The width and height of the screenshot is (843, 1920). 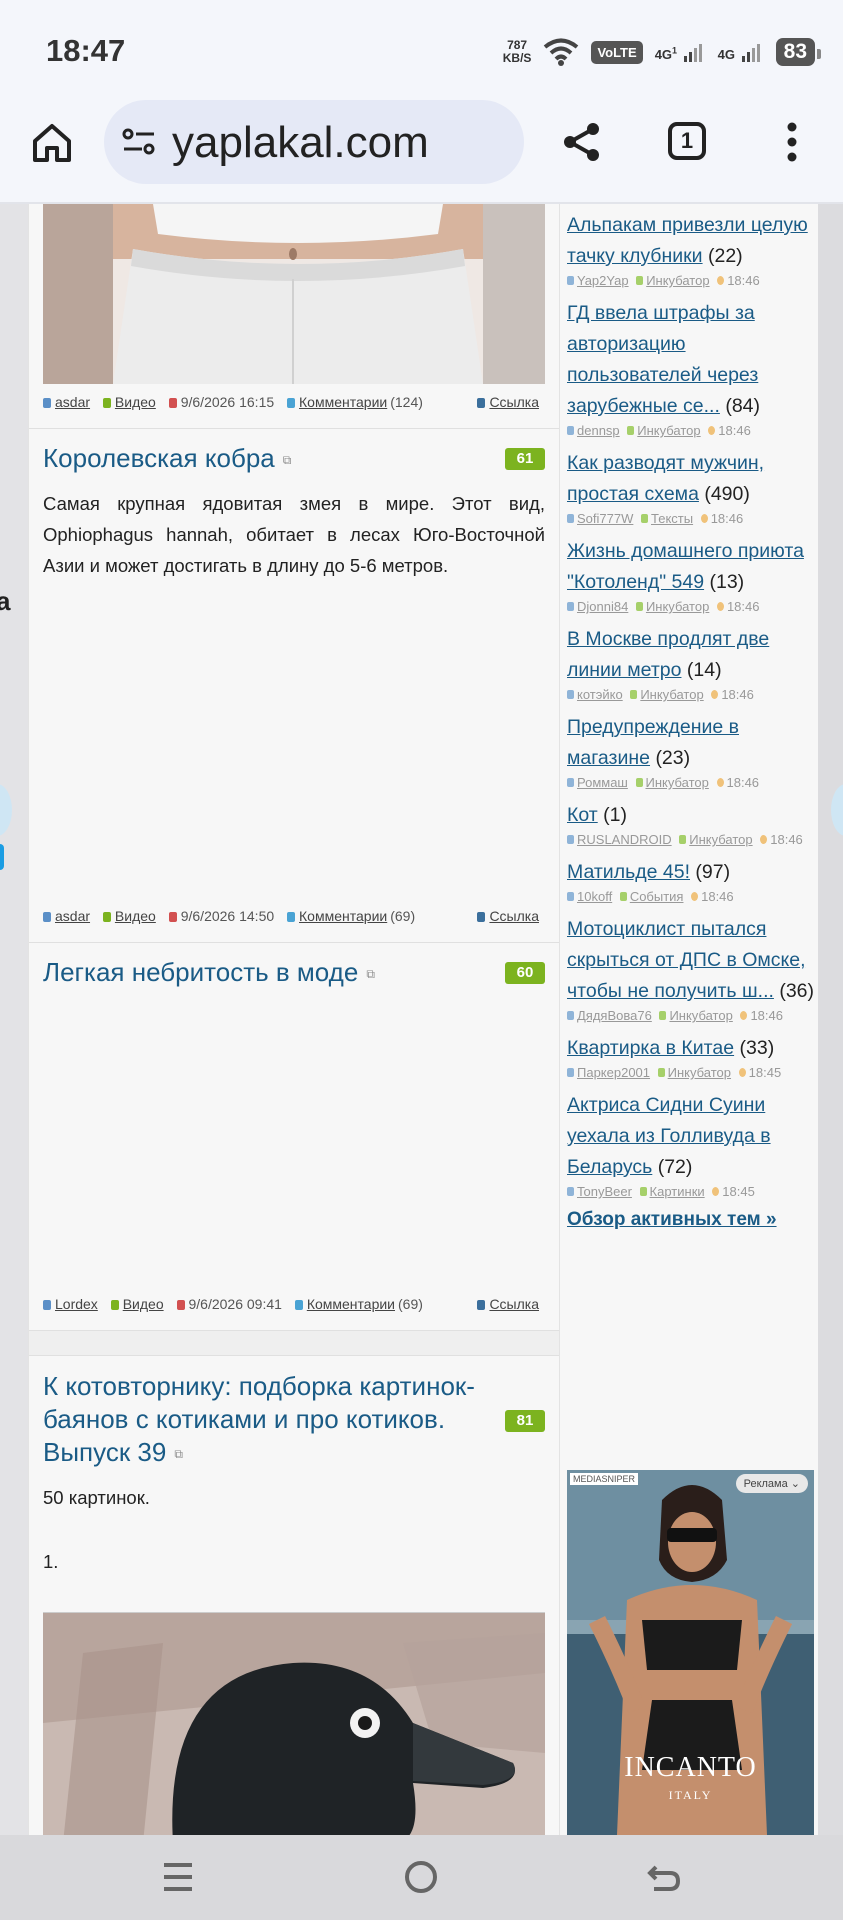 What do you see at coordinates (209, 973) in the screenshot?
I see `post-title: Легкая небритость в моде ⧉` at bounding box center [209, 973].